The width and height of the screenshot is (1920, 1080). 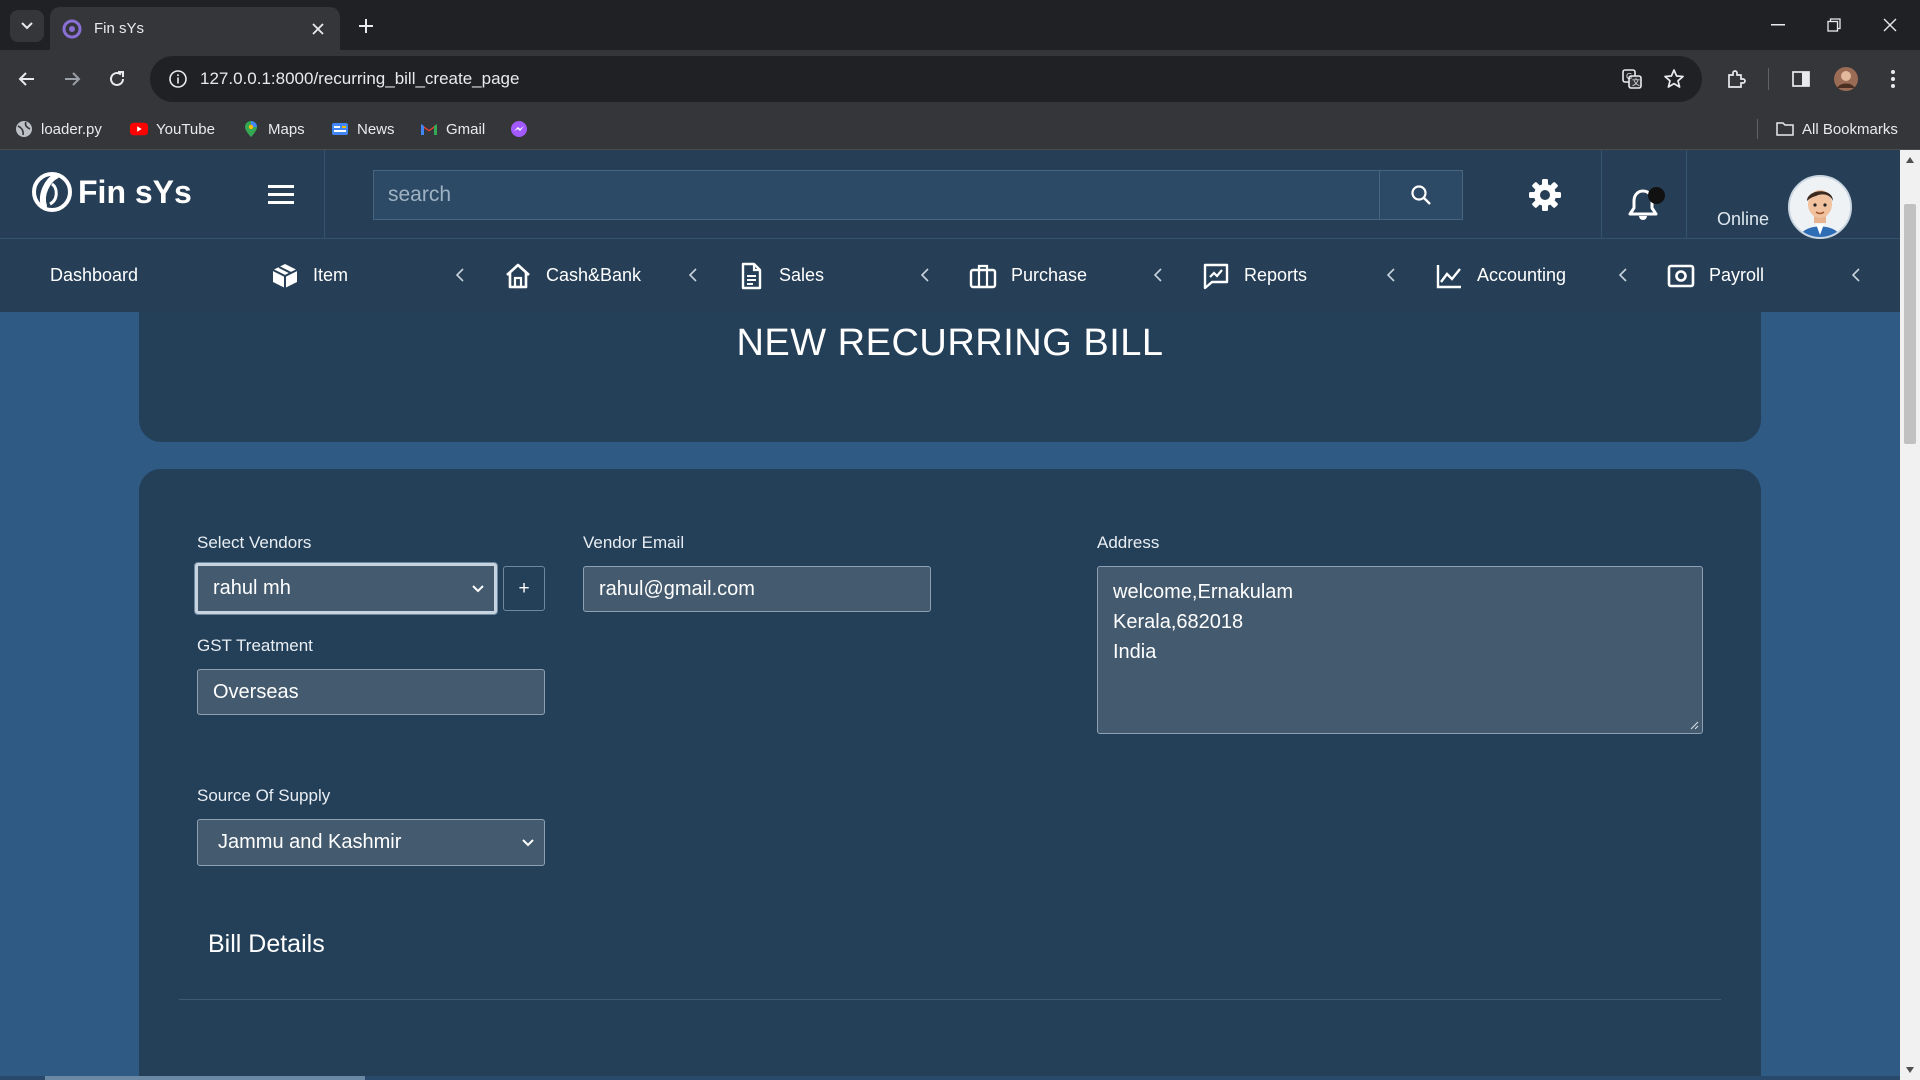 I want to click on app-logo: Fin sYs, so click(x=111, y=192).